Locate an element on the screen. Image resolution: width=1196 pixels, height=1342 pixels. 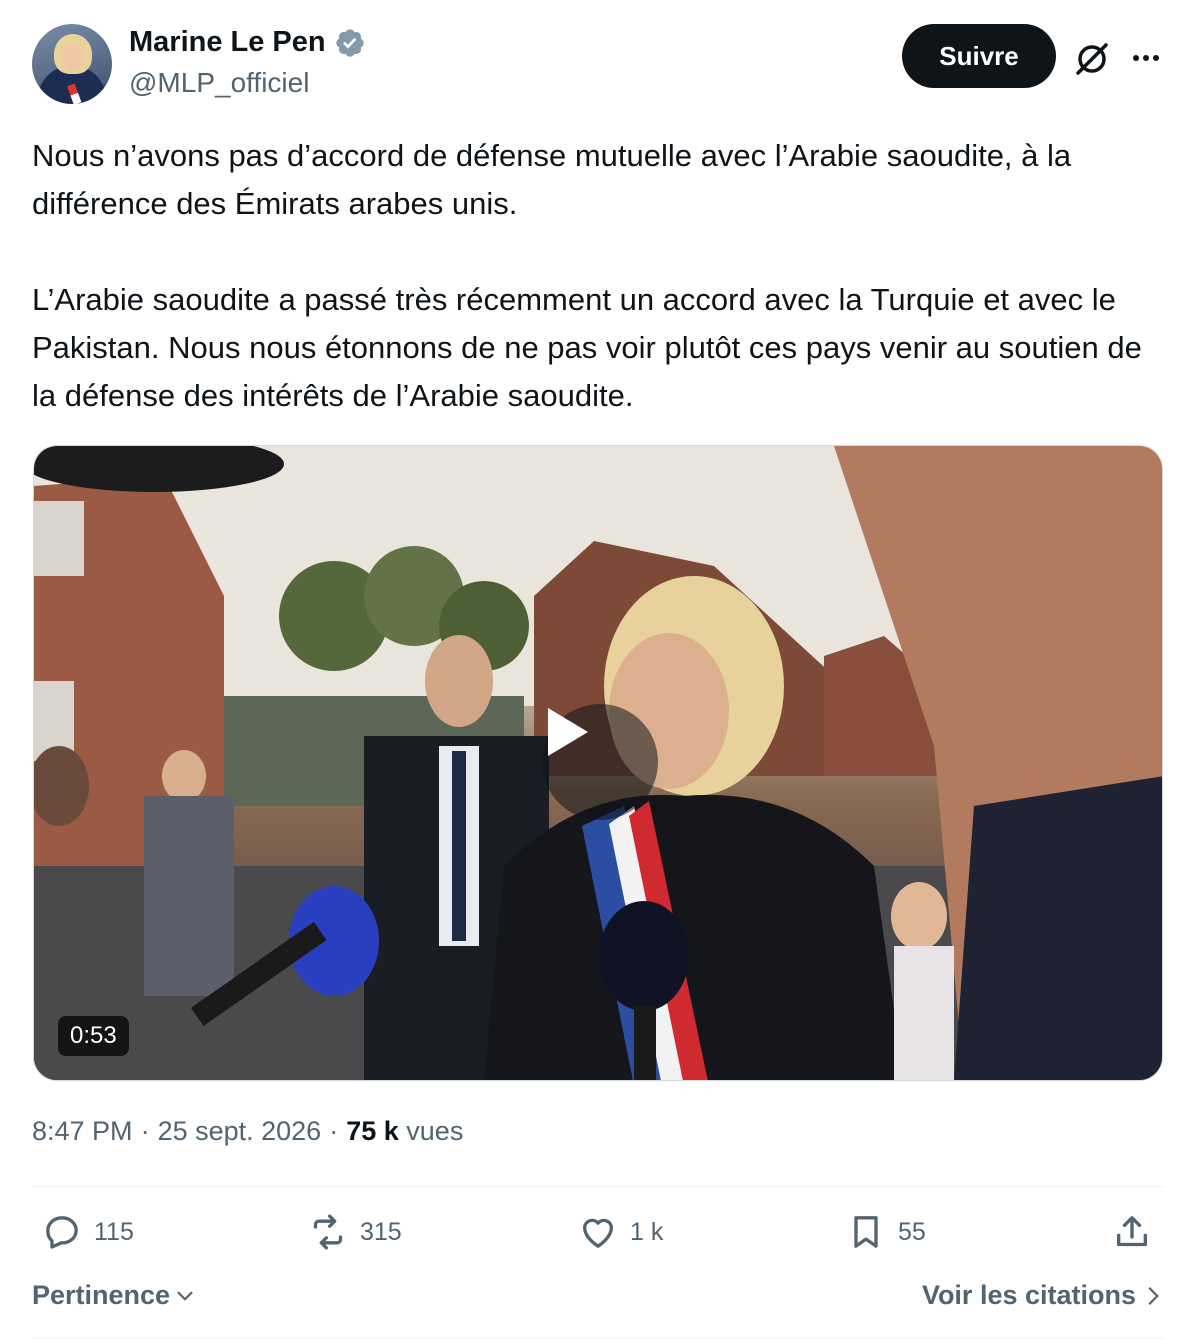
play-button is located at coordinates (600, 762).